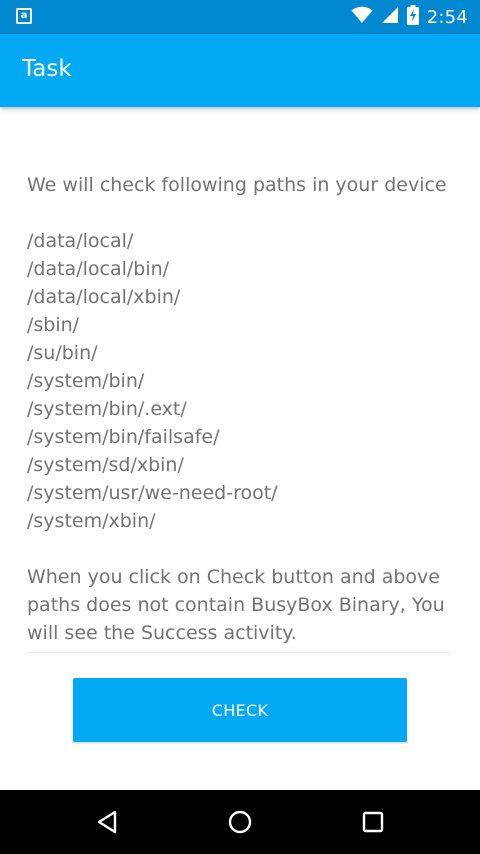  Describe the element at coordinates (47, 69) in the screenshot. I see `page-title: Task` at that location.